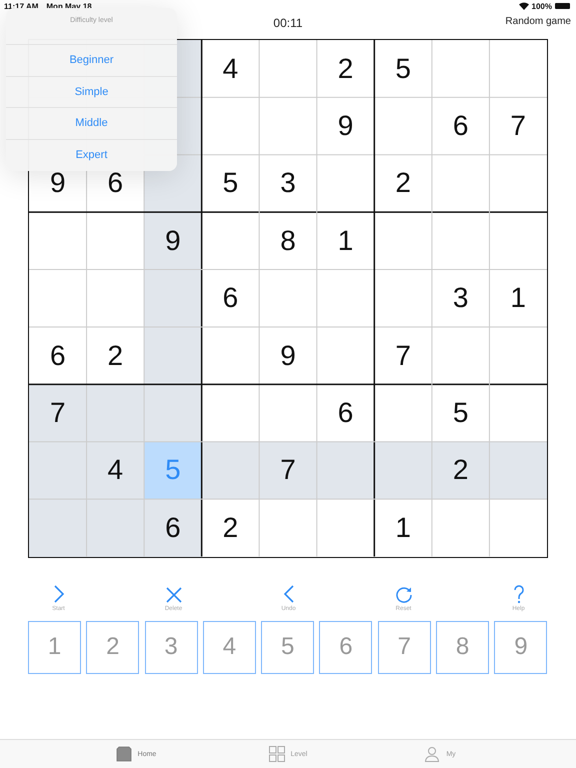 This screenshot has height=768, width=576. What do you see at coordinates (518, 594) in the screenshot?
I see `help-icon` at bounding box center [518, 594].